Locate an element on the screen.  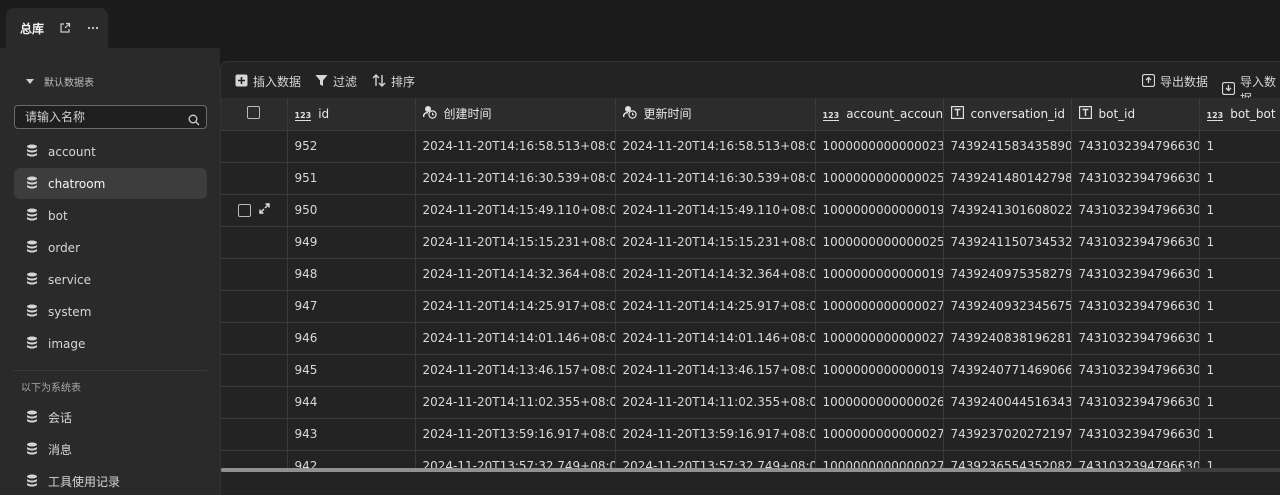
filter-button: 过滤 is located at coordinates (336, 81).